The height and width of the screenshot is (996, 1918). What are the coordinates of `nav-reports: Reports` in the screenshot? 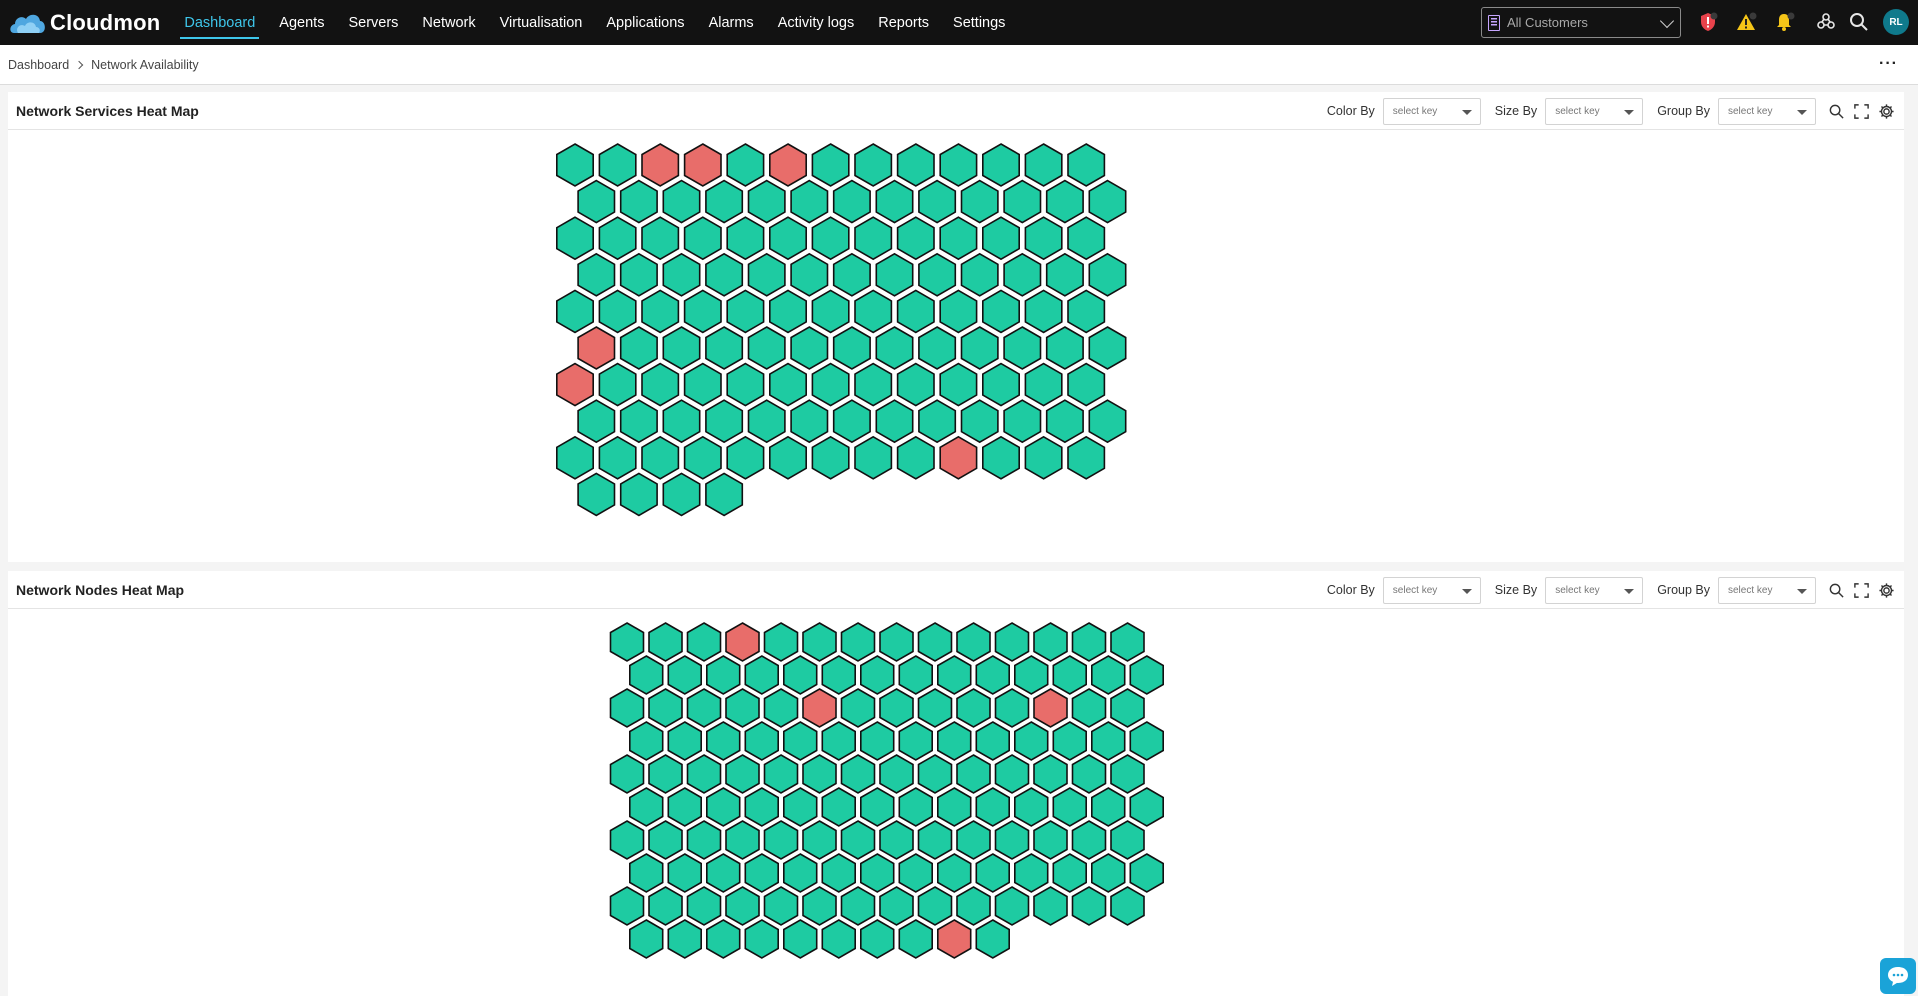 It's located at (903, 22).